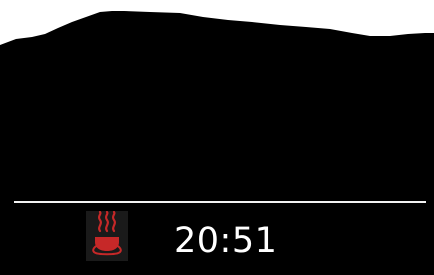 Image resolution: width=434 pixels, height=275 pixels. Describe the element at coordinates (107, 236) in the screenshot. I see `steam-cup-icon` at that location.